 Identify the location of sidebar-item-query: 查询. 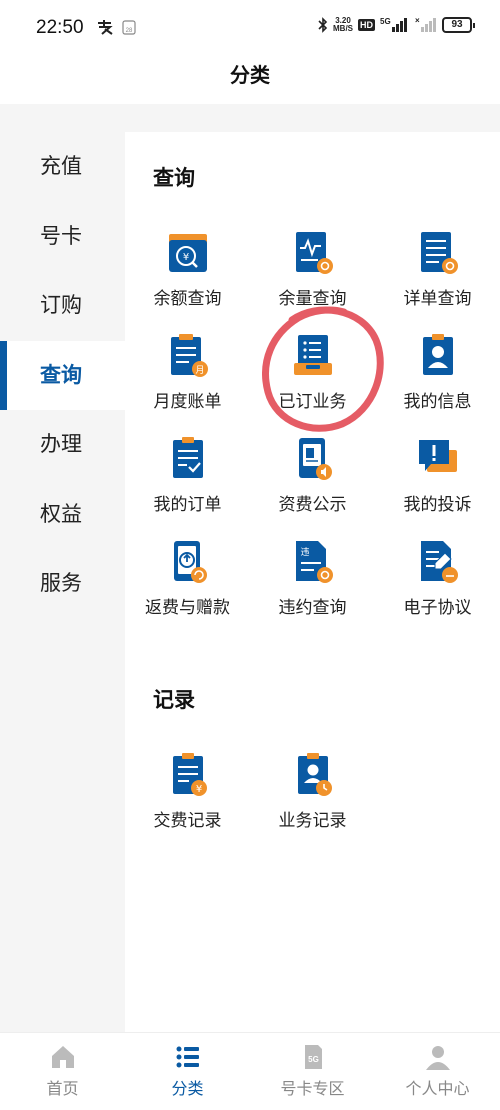
(62, 375).